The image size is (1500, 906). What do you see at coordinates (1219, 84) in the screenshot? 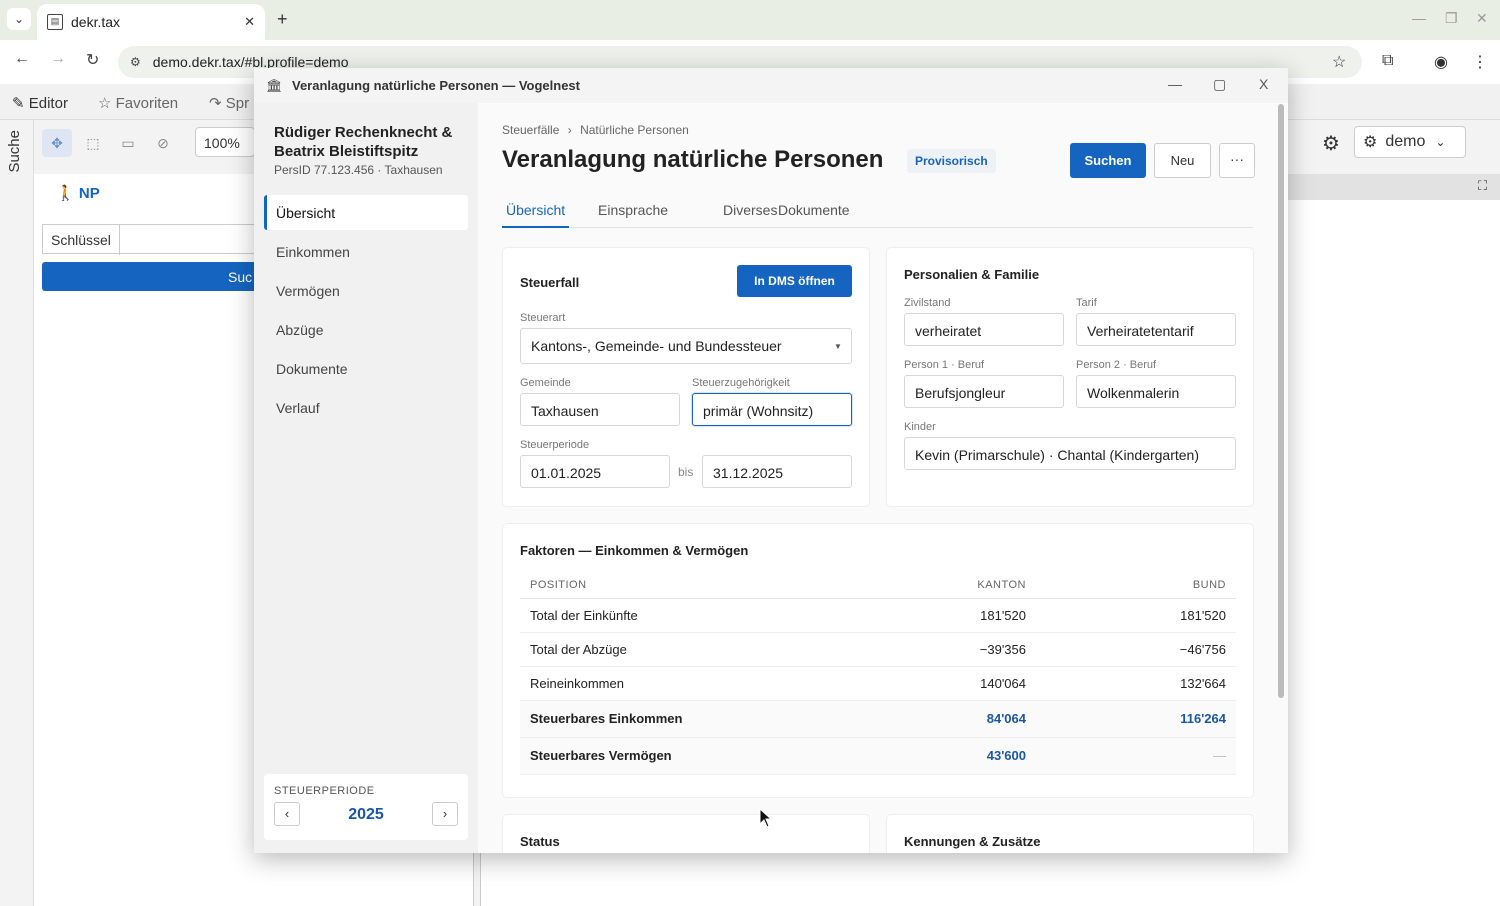
I see `dialog-maximize-icon: ▢` at bounding box center [1219, 84].